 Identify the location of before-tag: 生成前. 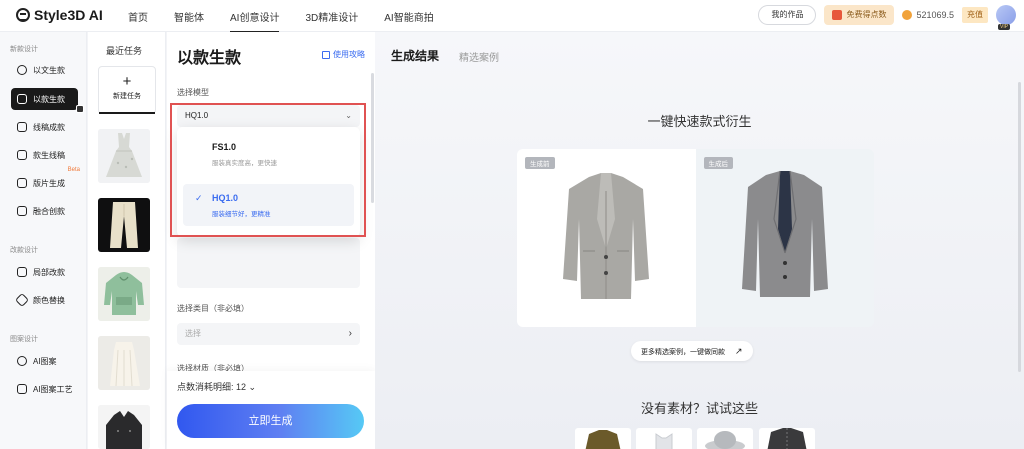
(540, 163).